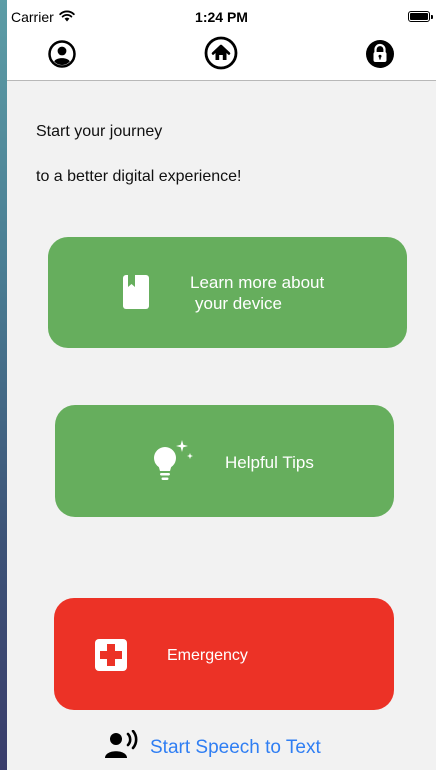 Image resolution: width=436 pixels, height=770 pixels. Describe the element at coordinates (269, 462) in the screenshot. I see `helpful-tips-label: Helpful Tips` at that location.